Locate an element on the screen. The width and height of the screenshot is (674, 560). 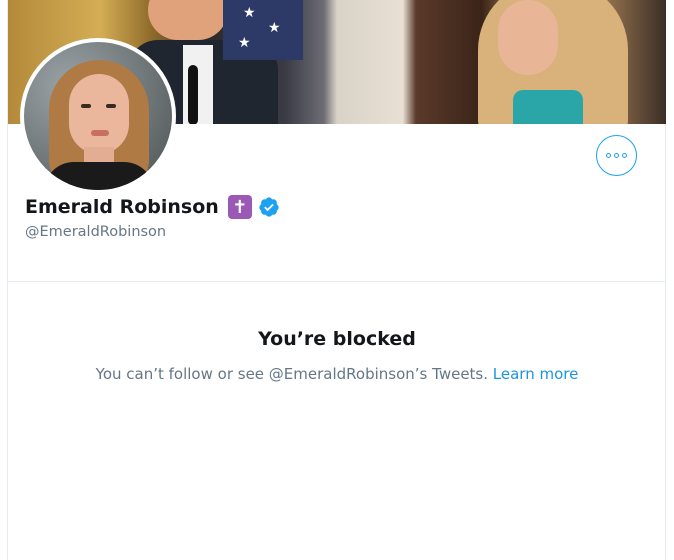
more-options-icon is located at coordinates (616, 155).